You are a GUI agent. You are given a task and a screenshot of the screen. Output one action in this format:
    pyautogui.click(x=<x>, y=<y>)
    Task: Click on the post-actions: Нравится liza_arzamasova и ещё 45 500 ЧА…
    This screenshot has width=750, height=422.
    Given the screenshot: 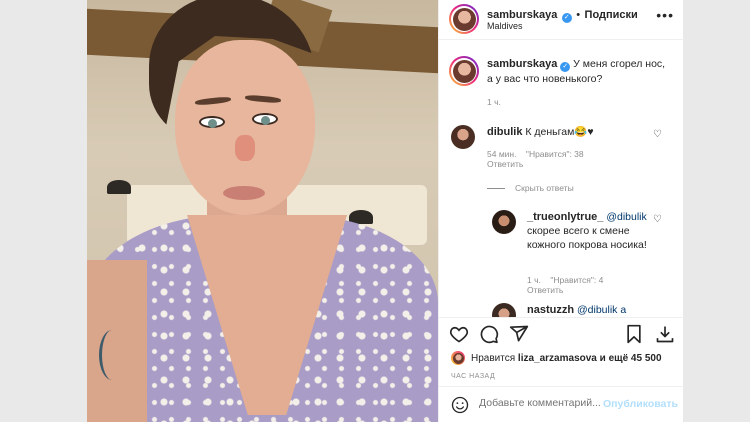 What is the action you would take?
    pyautogui.click(x=561, y=351)
    